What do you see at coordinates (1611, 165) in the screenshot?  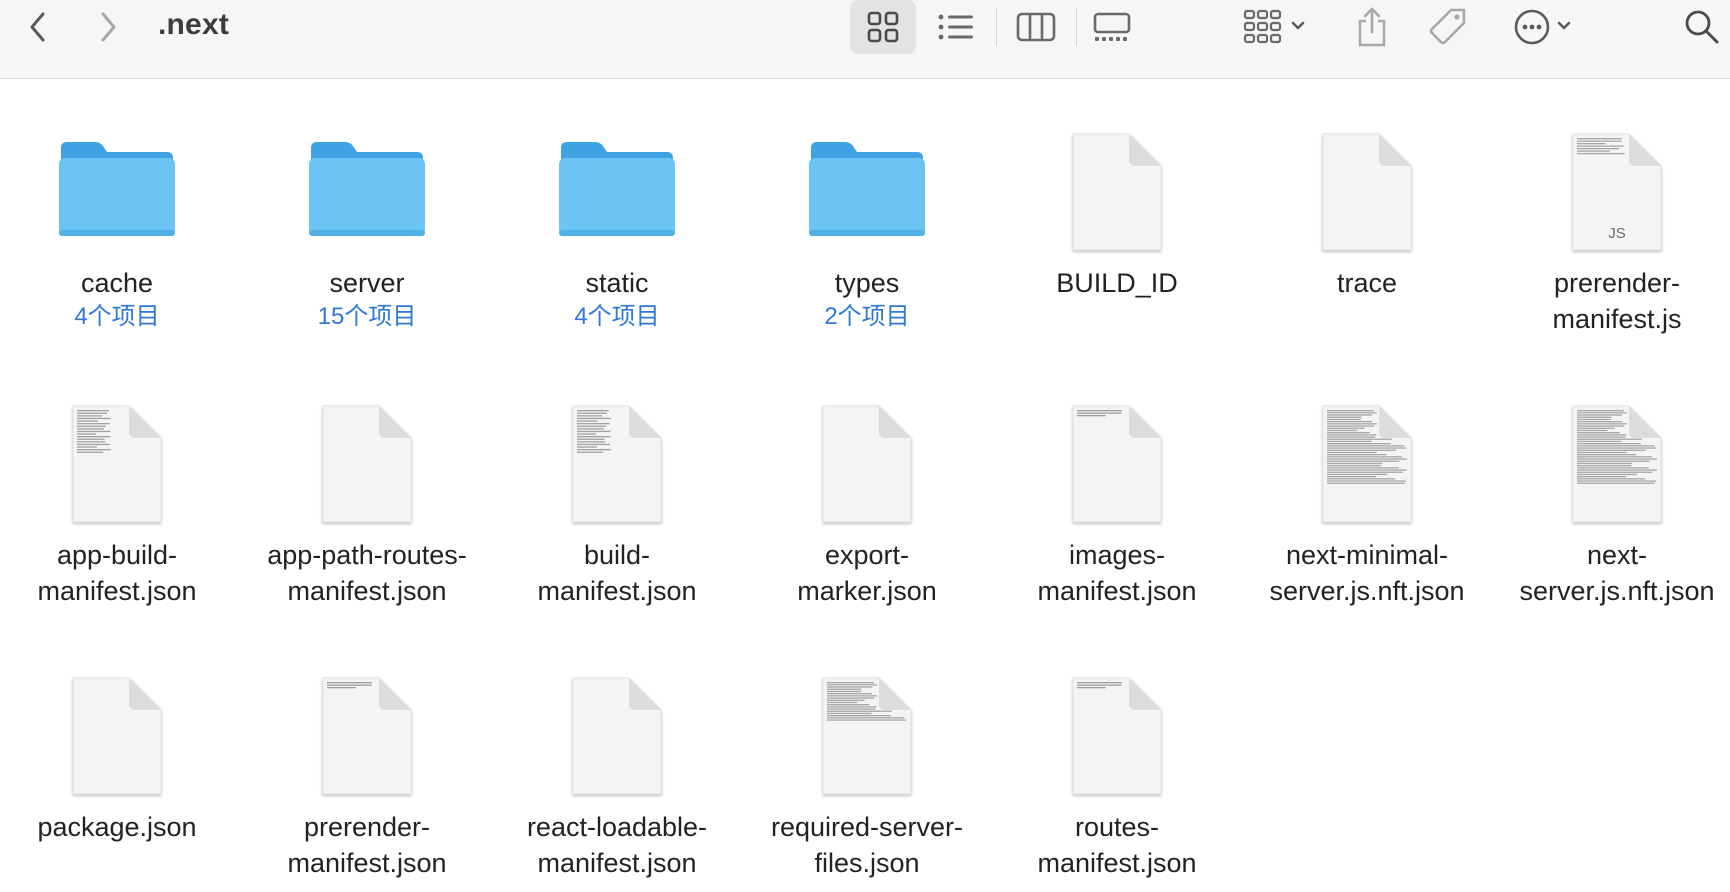 I see `item-icon: JS` at bounding box center [1611, 165].